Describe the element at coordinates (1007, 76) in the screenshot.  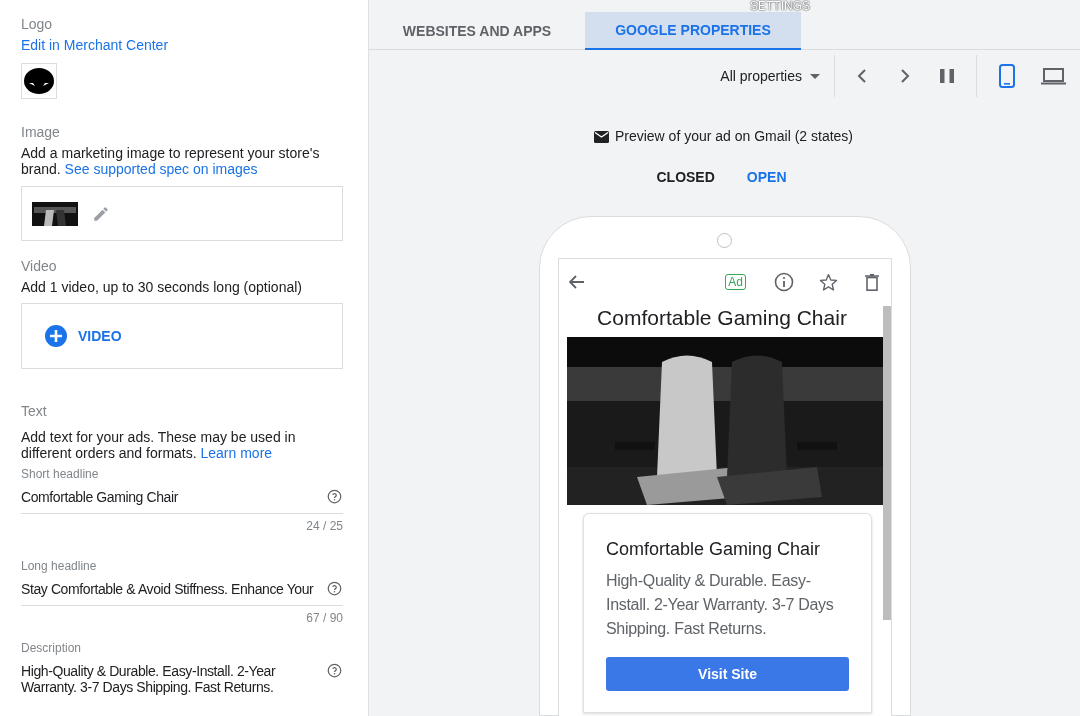
I see `phone-icon` at that location.